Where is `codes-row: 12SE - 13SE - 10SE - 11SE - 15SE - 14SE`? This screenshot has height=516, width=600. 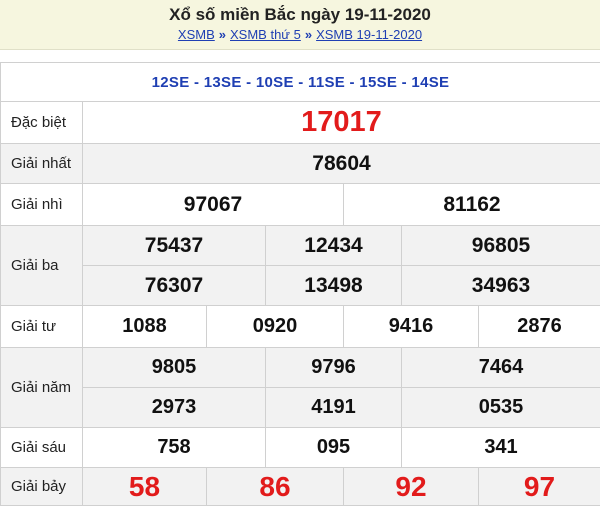
codes-row: 12SE - 13SE - 10SE - 11SE - 15SE - 14SE is located at coordinates (300, 82).